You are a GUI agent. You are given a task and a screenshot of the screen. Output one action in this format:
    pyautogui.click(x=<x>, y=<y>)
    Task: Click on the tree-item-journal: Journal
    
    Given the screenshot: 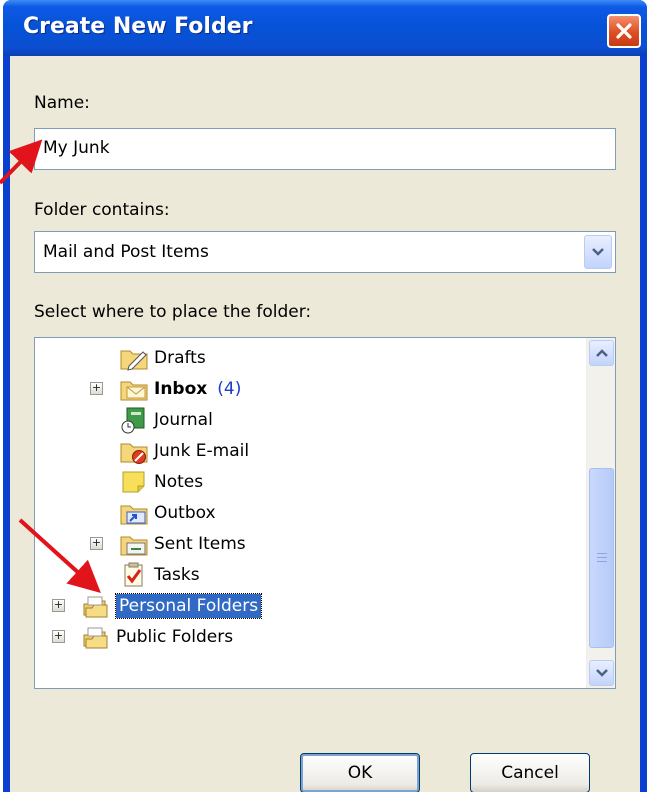 What is the action you would take?
    pyautogui.click(x=166, y=420)
    